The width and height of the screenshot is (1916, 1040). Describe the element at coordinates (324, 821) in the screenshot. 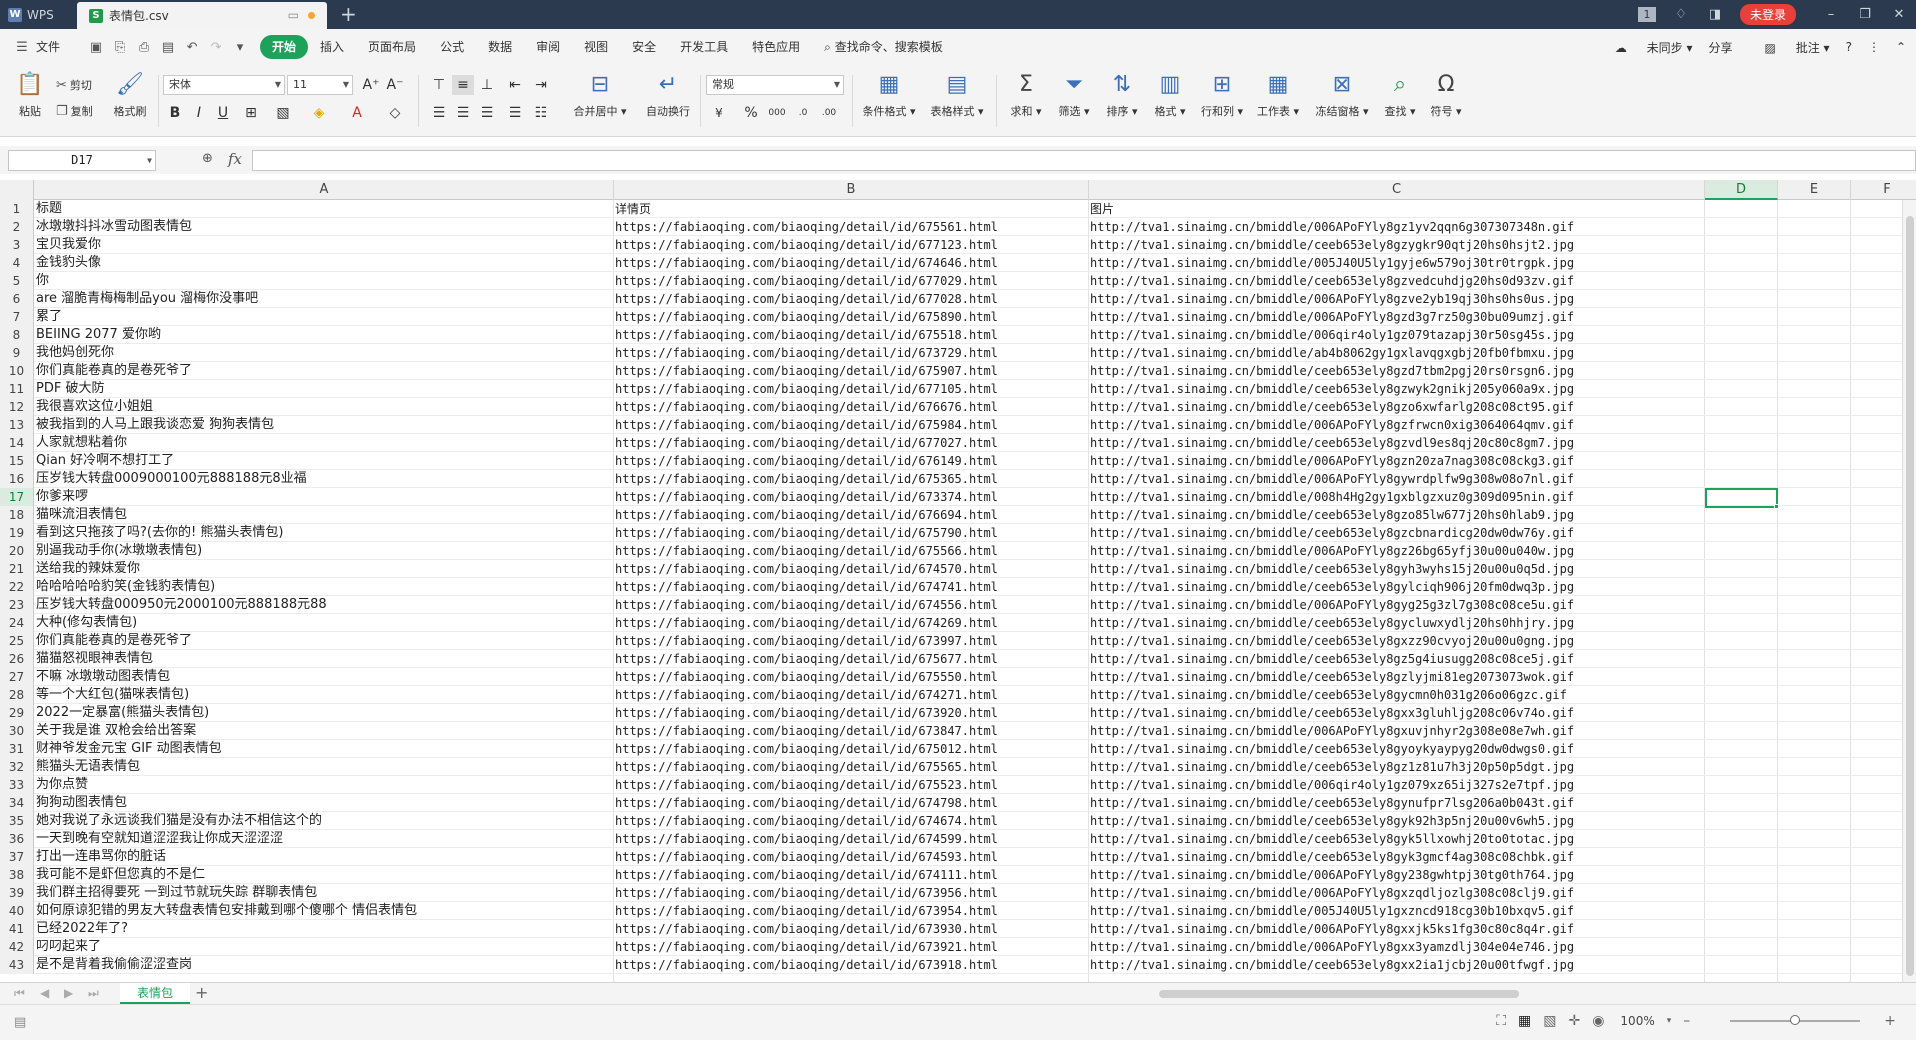

I see `cell-a: 她对我说了永远谈我们猫是没有办法不相信这个的` at that location.